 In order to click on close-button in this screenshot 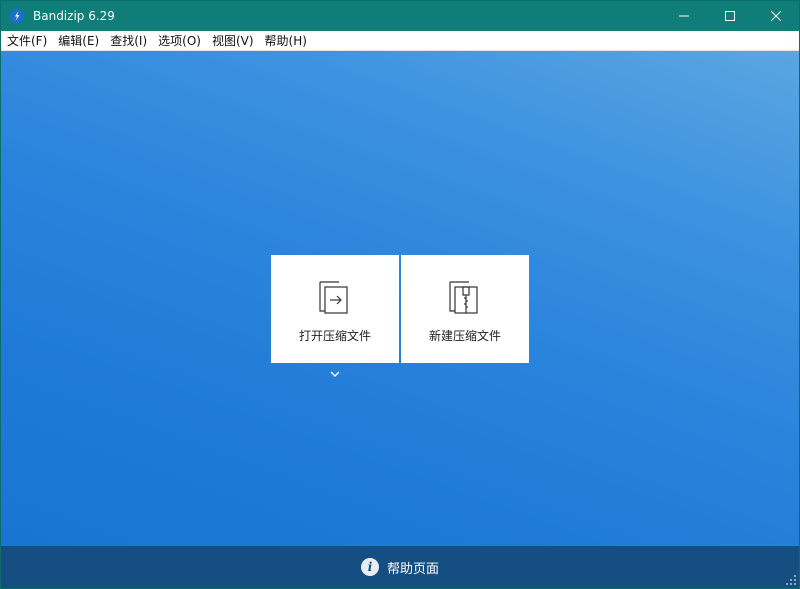, I will do `click(776, 16)`.